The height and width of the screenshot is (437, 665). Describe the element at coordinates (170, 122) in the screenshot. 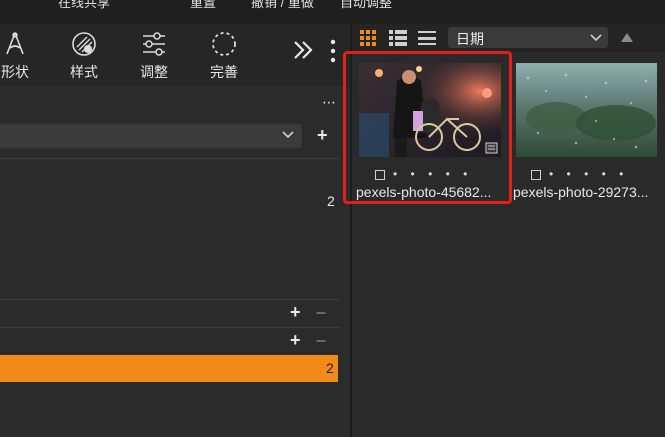

I see `panel-header-row` at that location.